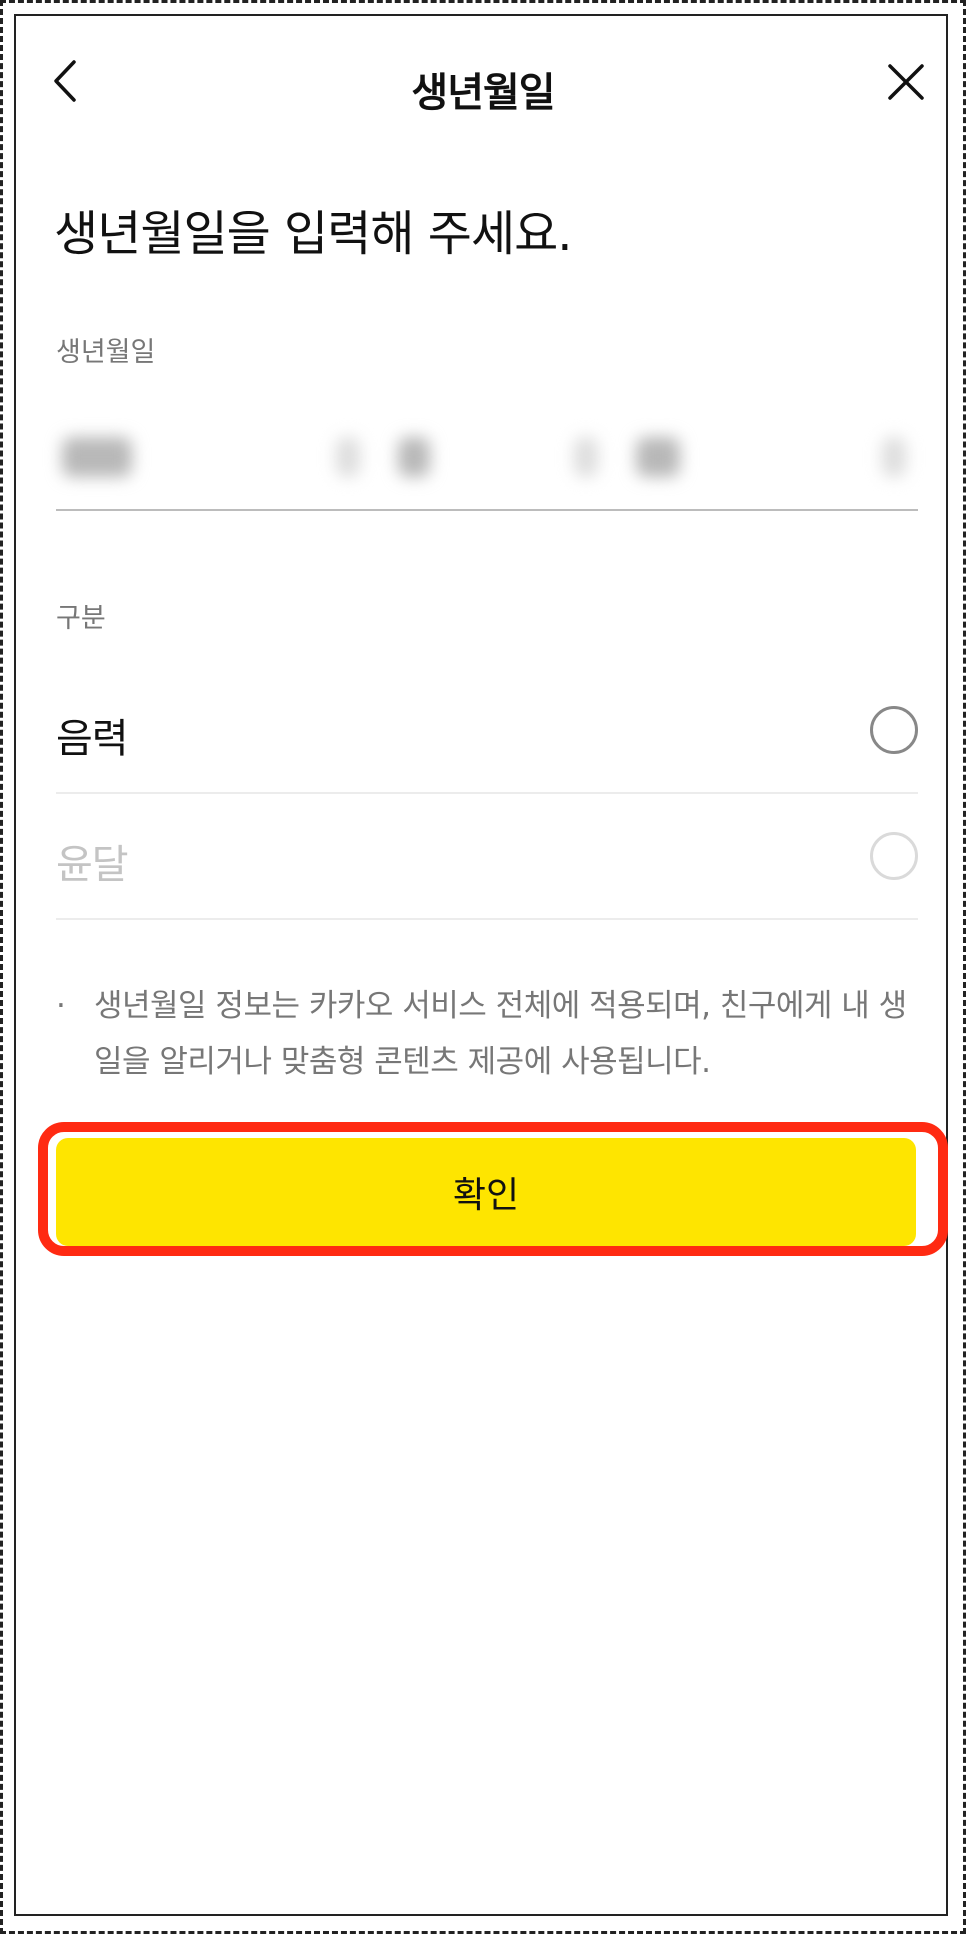  What do you see at coordinates (92, 739) in the screenshot?
I see `lunar-option-label: 음력` at bounding box center [92, 739].